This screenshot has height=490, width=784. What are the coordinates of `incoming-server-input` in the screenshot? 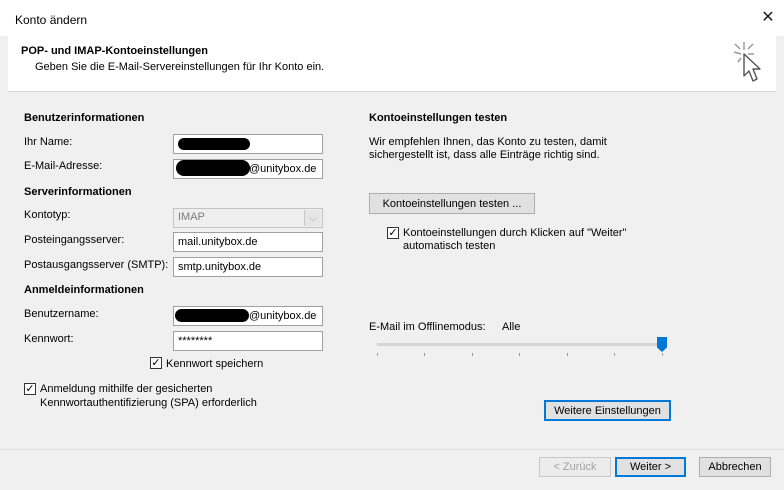 It's located at (248, 242).